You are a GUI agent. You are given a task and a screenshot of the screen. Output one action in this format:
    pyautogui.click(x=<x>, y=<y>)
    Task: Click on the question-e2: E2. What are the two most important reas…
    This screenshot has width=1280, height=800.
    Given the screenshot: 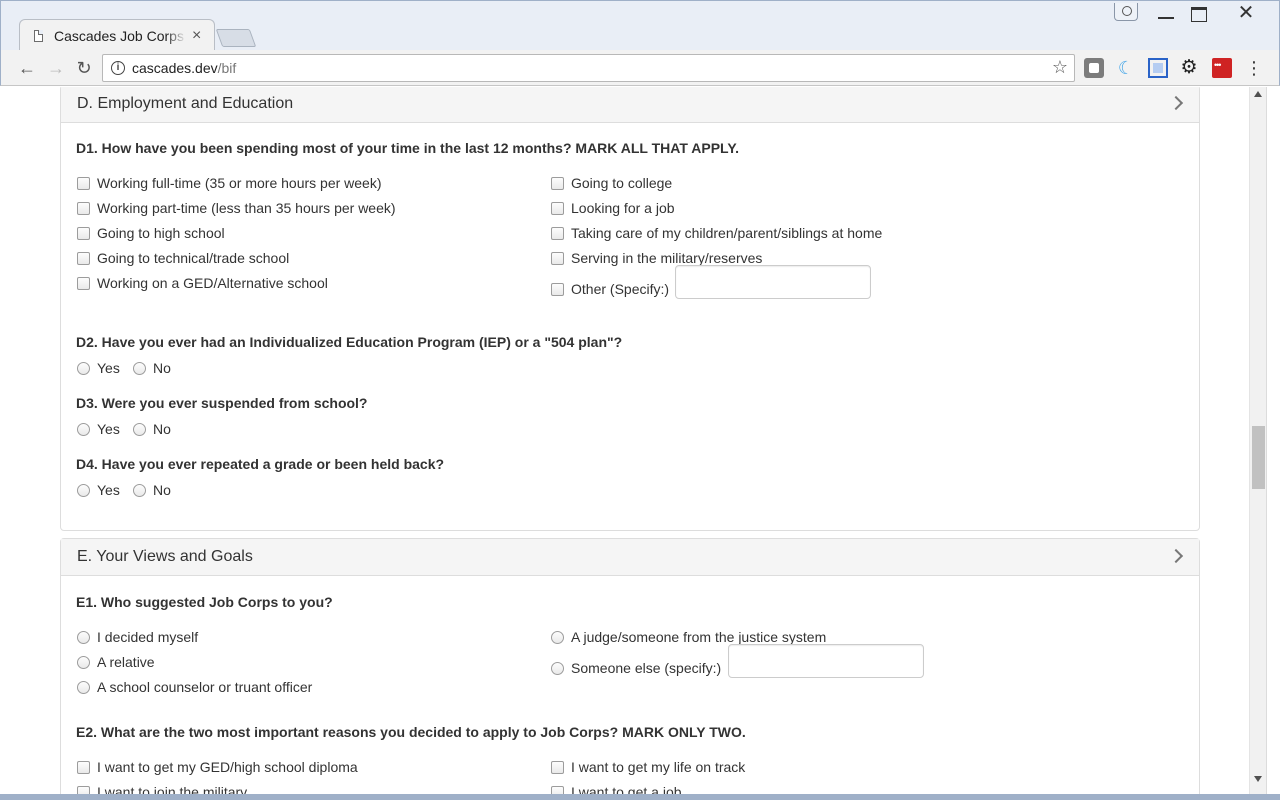 What is the action you would take?
    pyautogui.click(x=411, y=732)
    